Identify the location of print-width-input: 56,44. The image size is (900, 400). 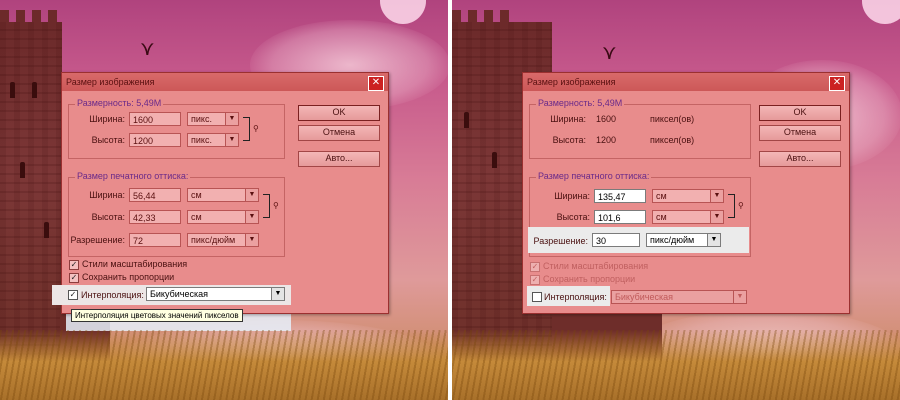
(155, 195).